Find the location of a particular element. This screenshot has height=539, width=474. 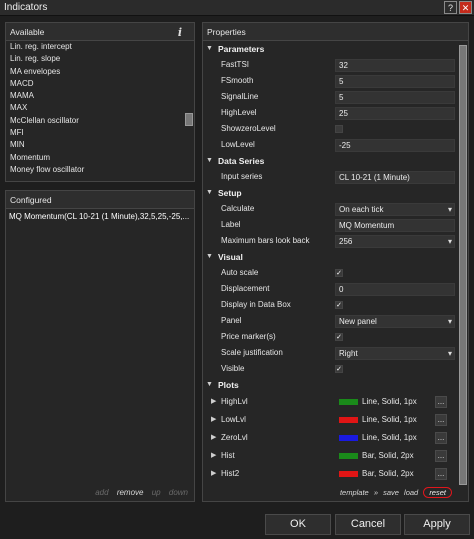

down-button: down is located at coordinates (178, 492).